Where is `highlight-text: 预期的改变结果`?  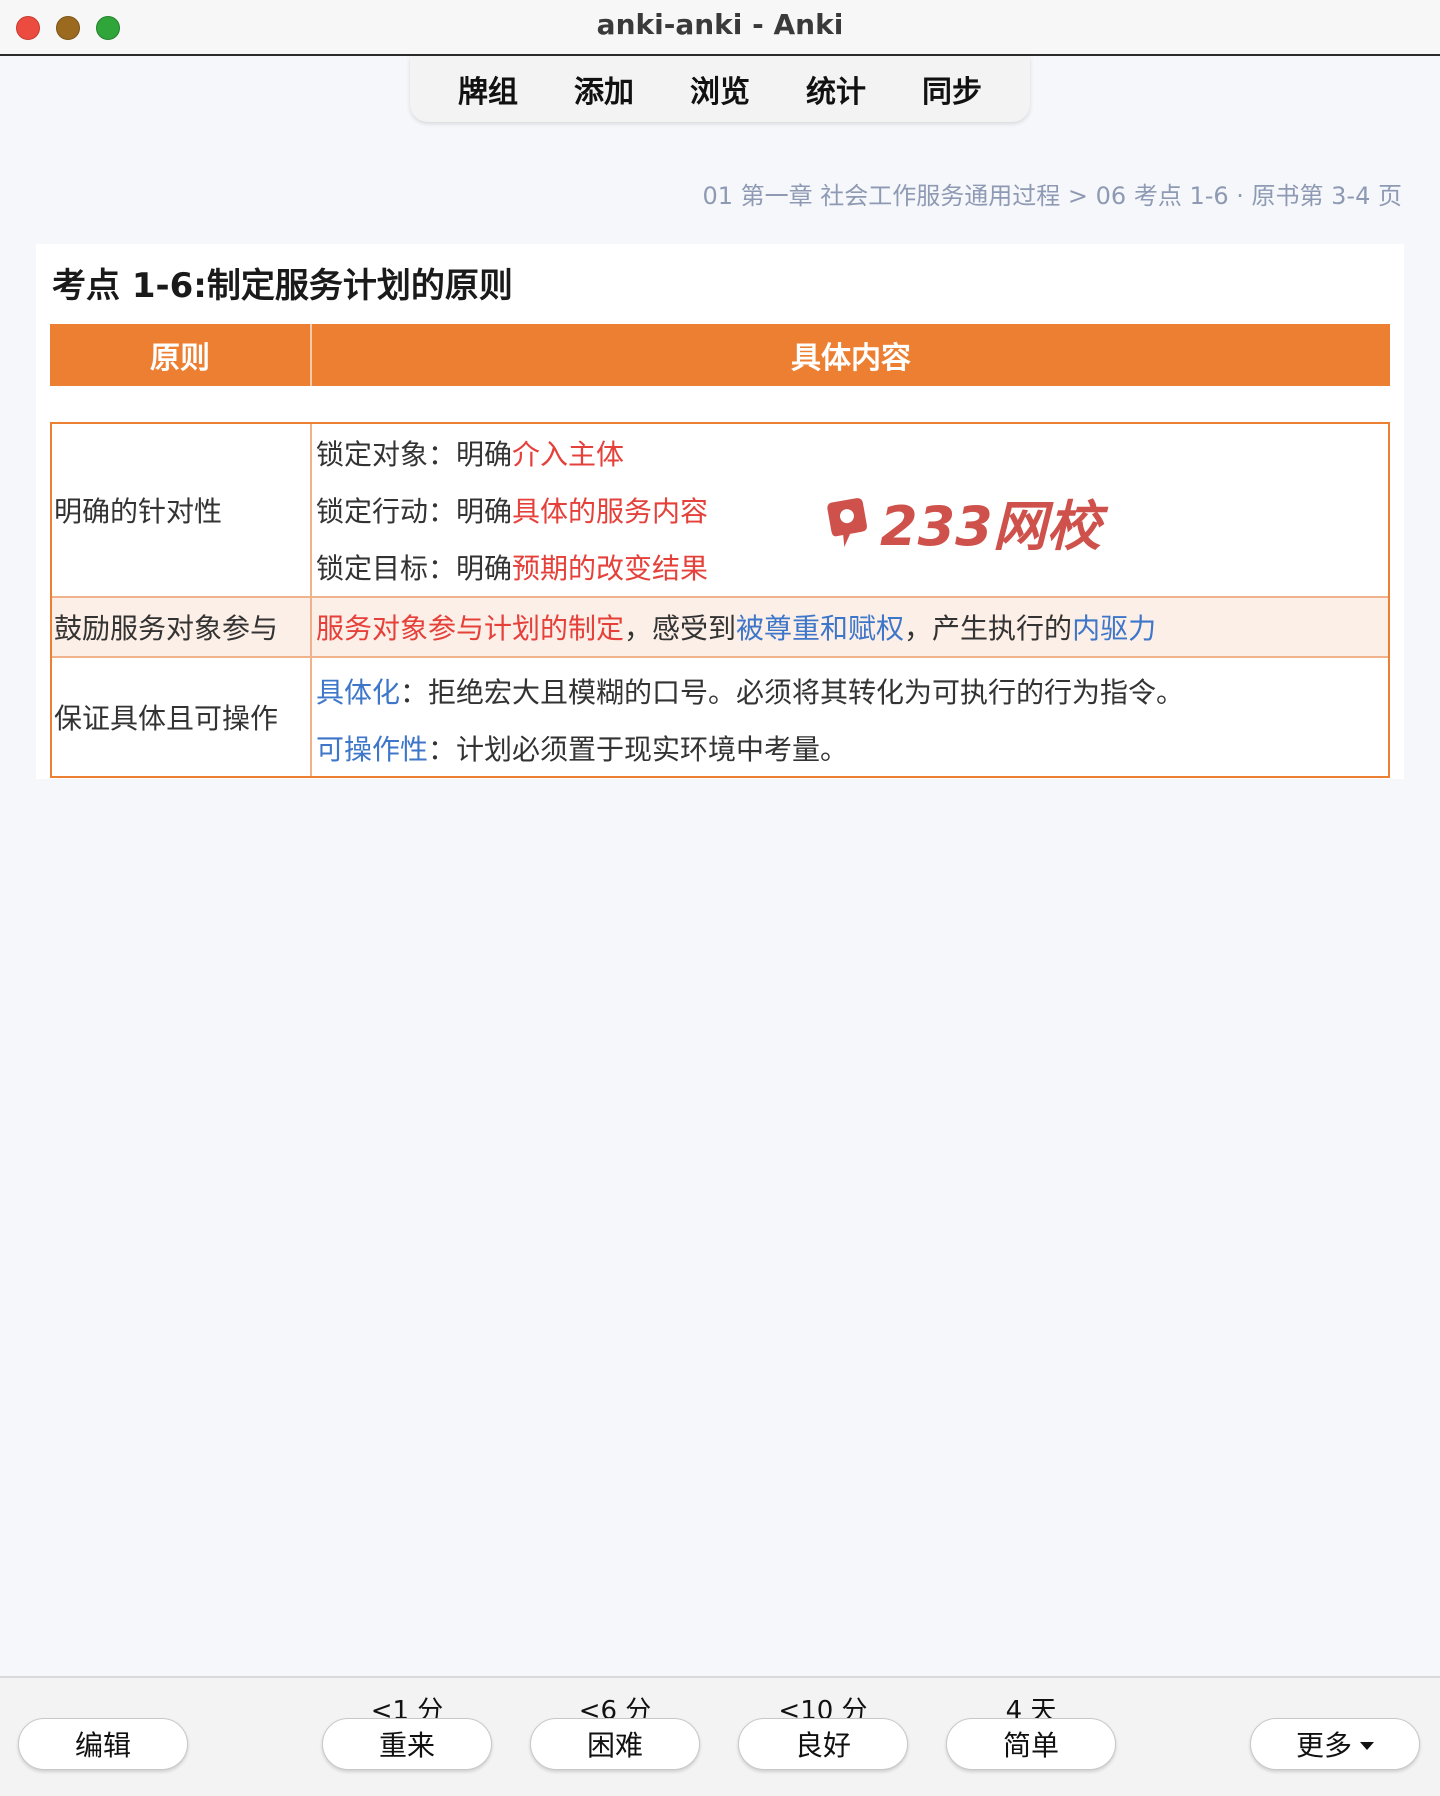
highlight-text: 预期的改变结果 is located at coordinates (610, 568).